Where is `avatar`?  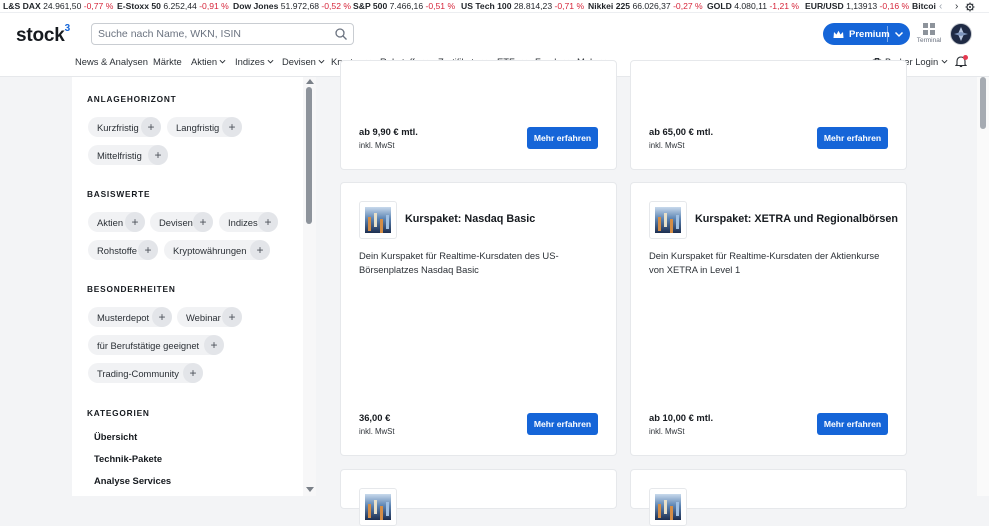
avatar is located at coordinates (961, 34).